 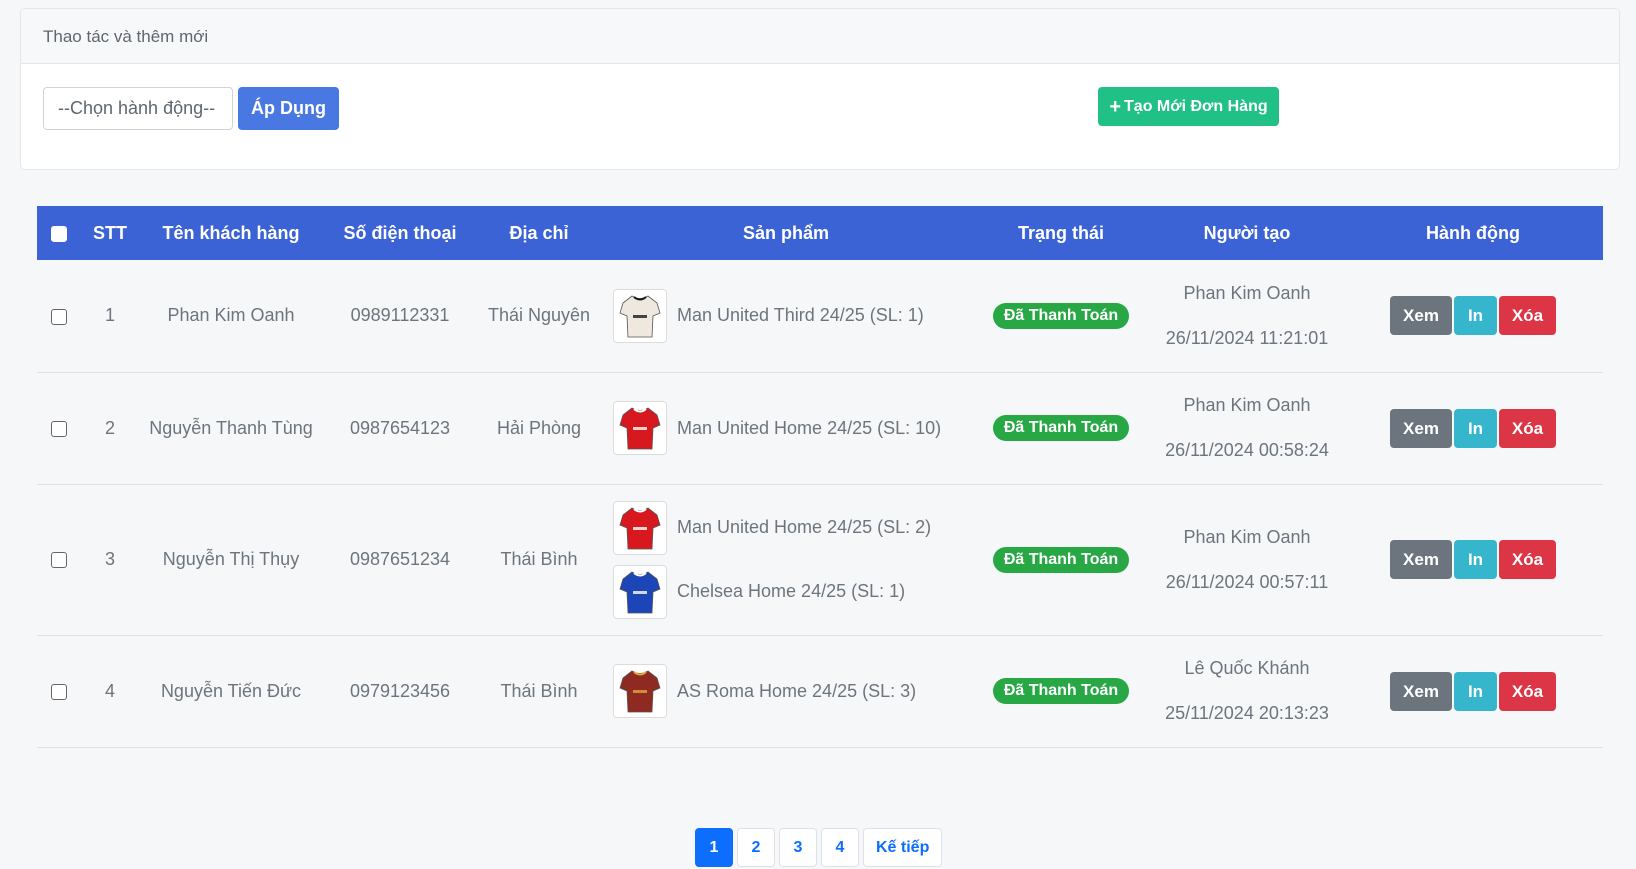 I want to click on address: Hải Phòng, so click(x=539, y=428).